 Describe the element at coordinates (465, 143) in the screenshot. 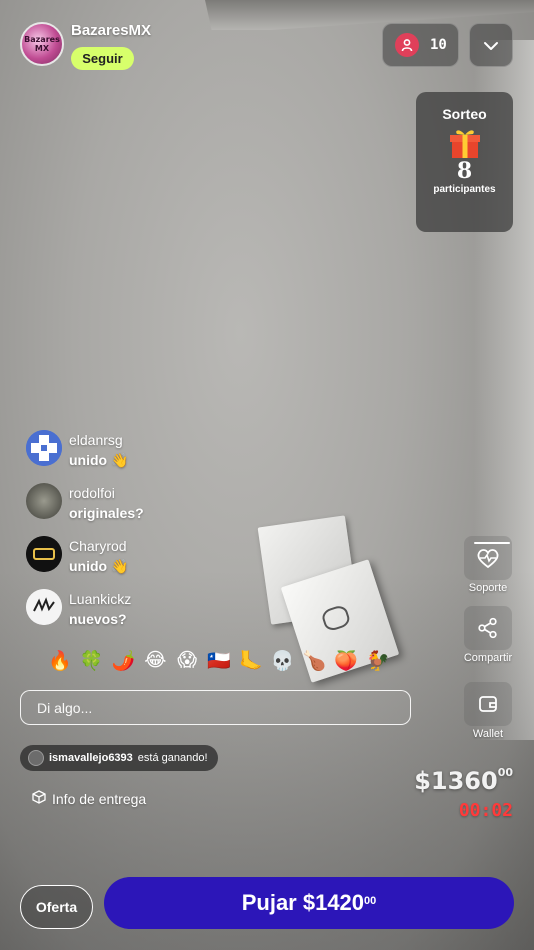

I see `gift-icon` at that location.